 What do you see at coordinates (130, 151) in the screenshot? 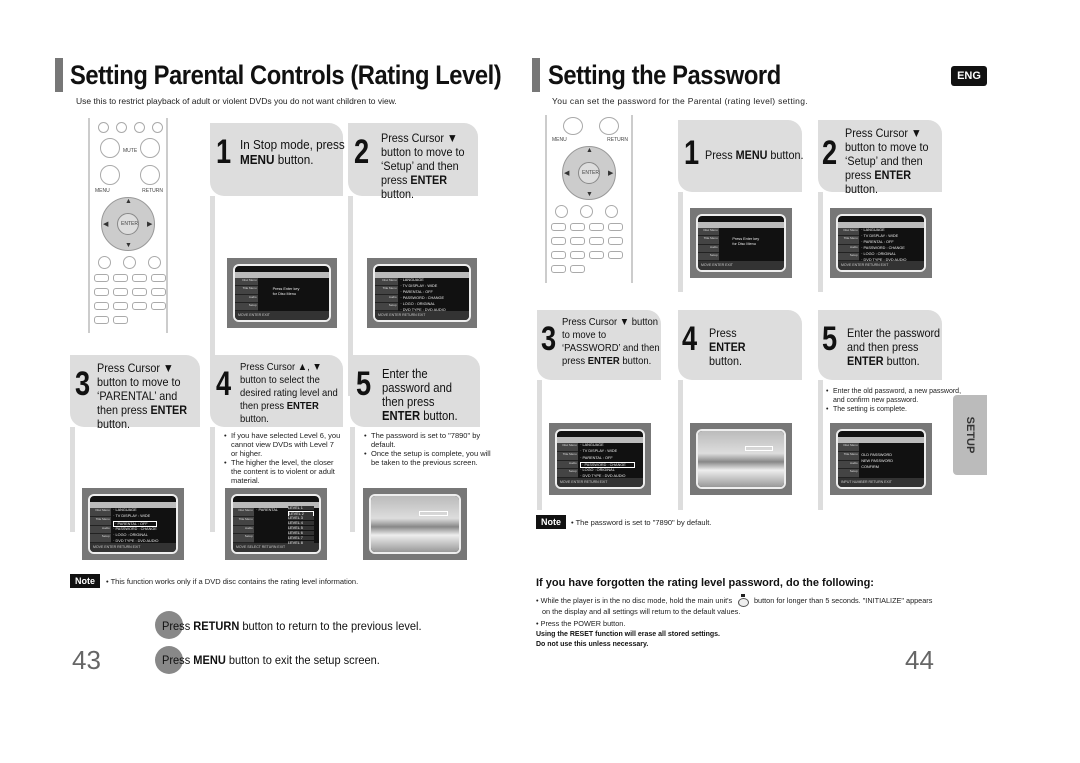
I see `mute-label: MUTE` at bounding box center [130, 151].